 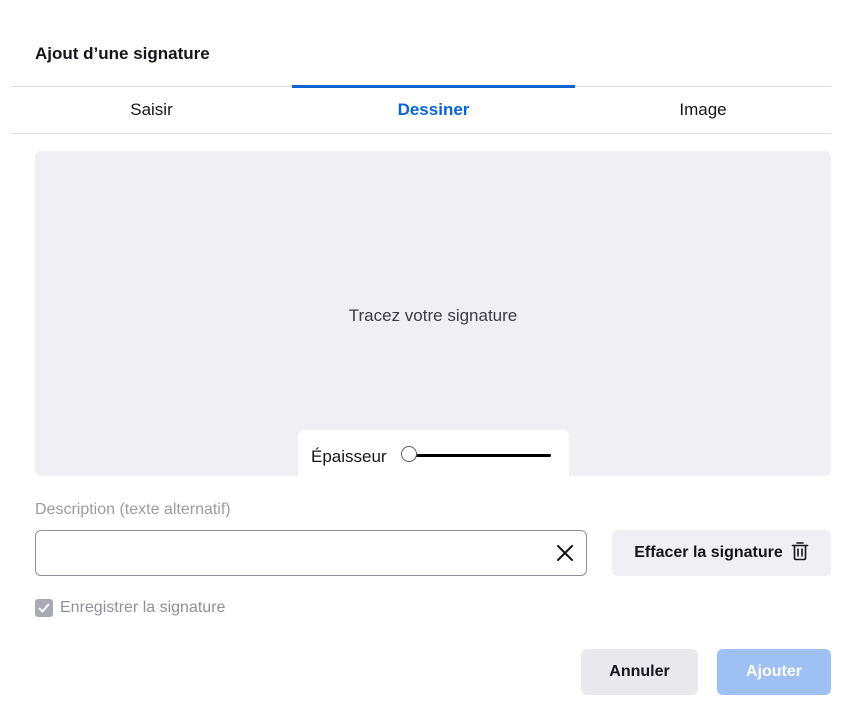 I want to click on checkmark-icon, so click(x=44, y=608).